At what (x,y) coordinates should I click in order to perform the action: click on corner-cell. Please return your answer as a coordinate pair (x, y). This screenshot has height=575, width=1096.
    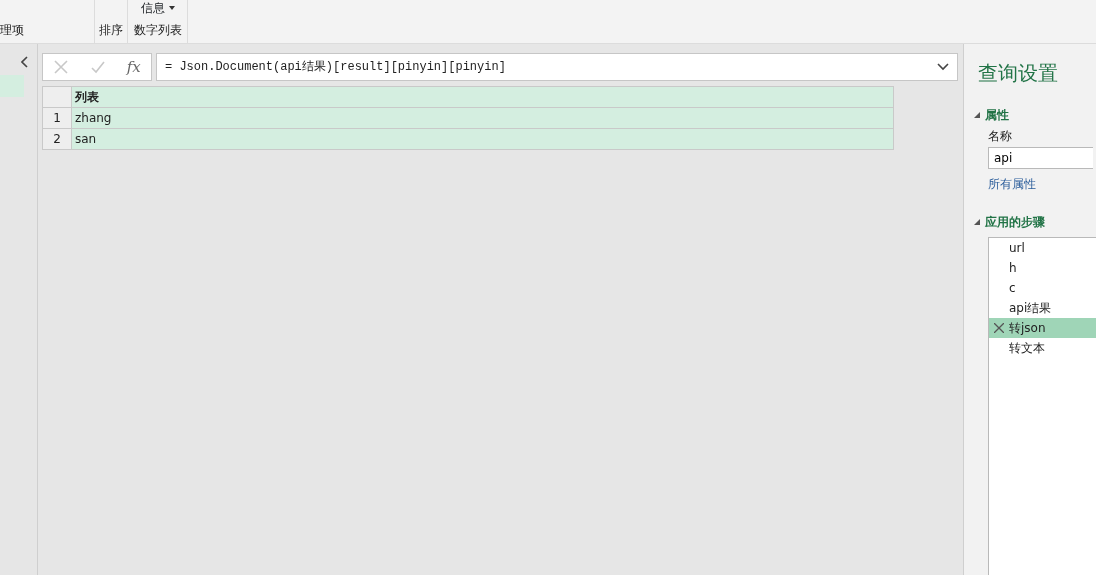
    Looking at the image, I should click on (57, 97).